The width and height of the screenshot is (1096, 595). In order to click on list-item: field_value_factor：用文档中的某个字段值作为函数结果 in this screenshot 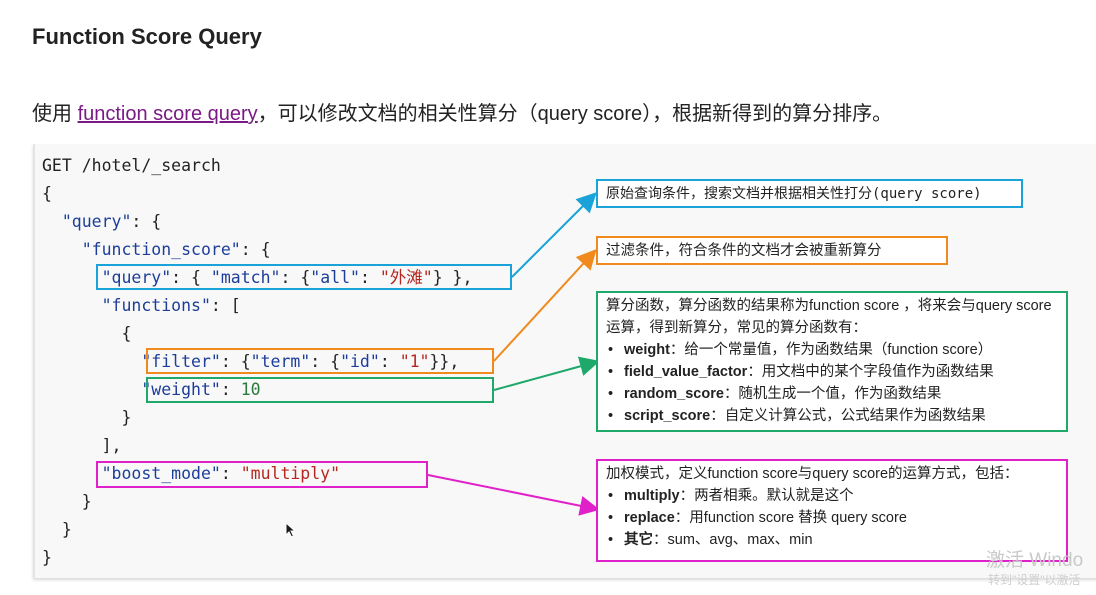, I will do `click(832, 372)`.